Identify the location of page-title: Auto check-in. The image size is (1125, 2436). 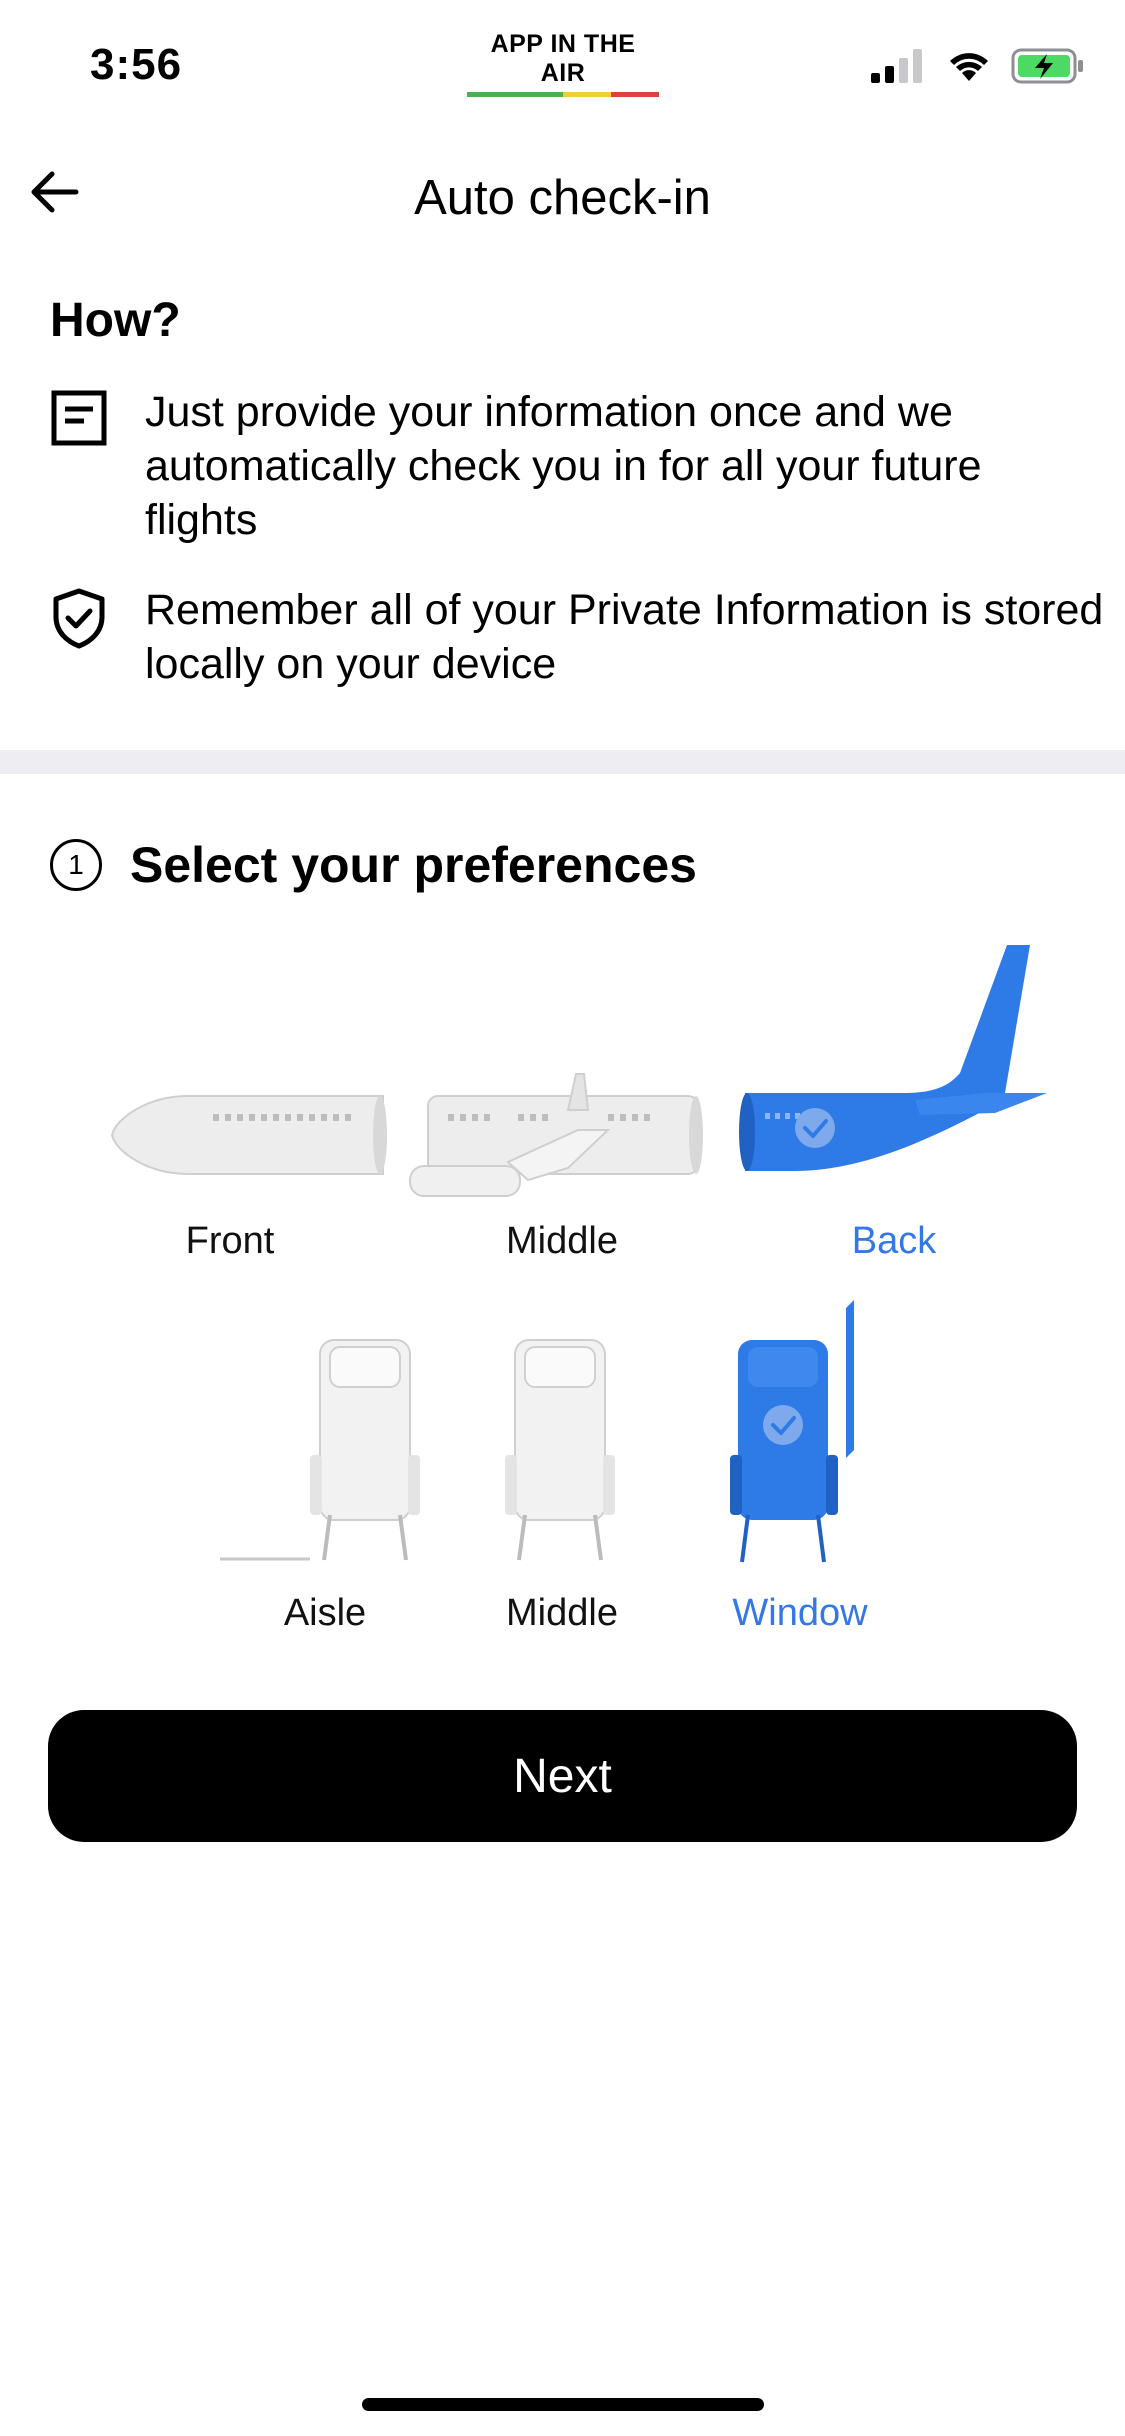
(562, 198).